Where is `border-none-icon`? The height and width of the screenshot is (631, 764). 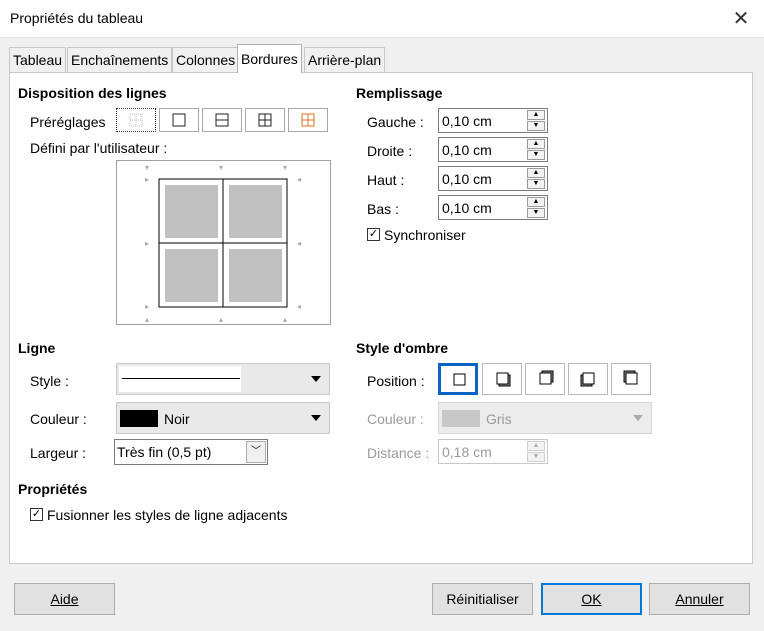
border-none-icon is located at coordinates (136, 120).